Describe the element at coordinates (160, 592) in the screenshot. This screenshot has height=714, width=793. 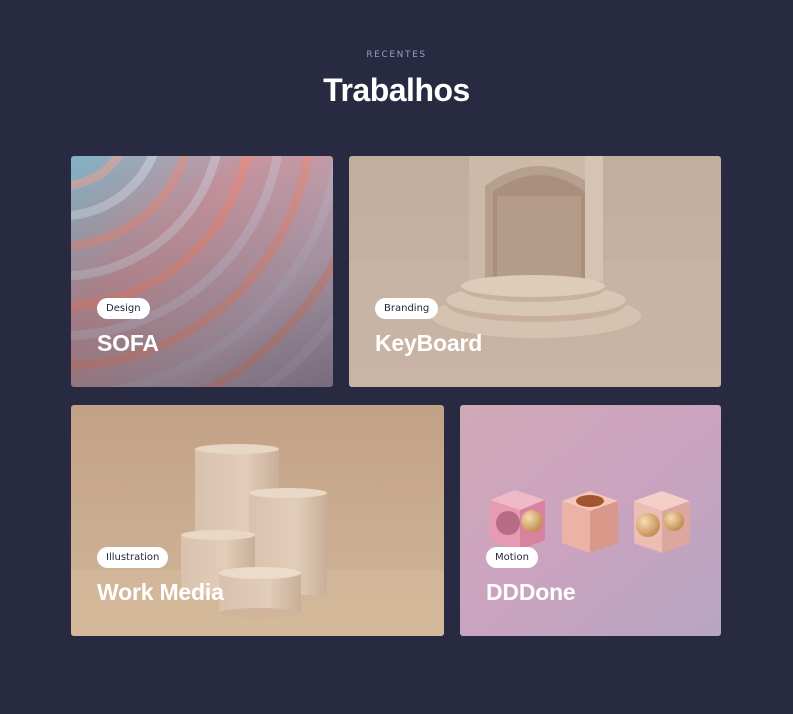
I see `project-title: Work Media` at that location.